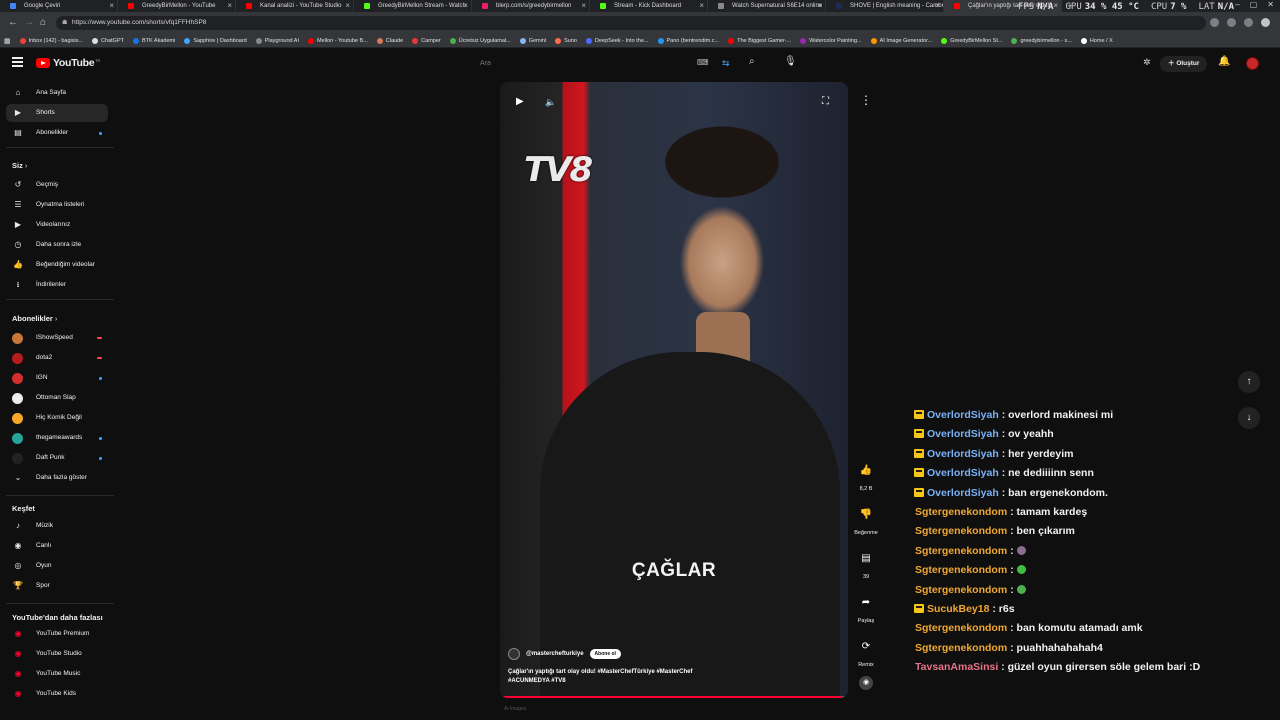 The width and height of the screenshot is (1280, 720). What do you see at coordinates (57, 654) in the screenshot?
I see `sidebar-item-youtube-app: ◉ YouTube Studio` at bounding box center [57, 654].